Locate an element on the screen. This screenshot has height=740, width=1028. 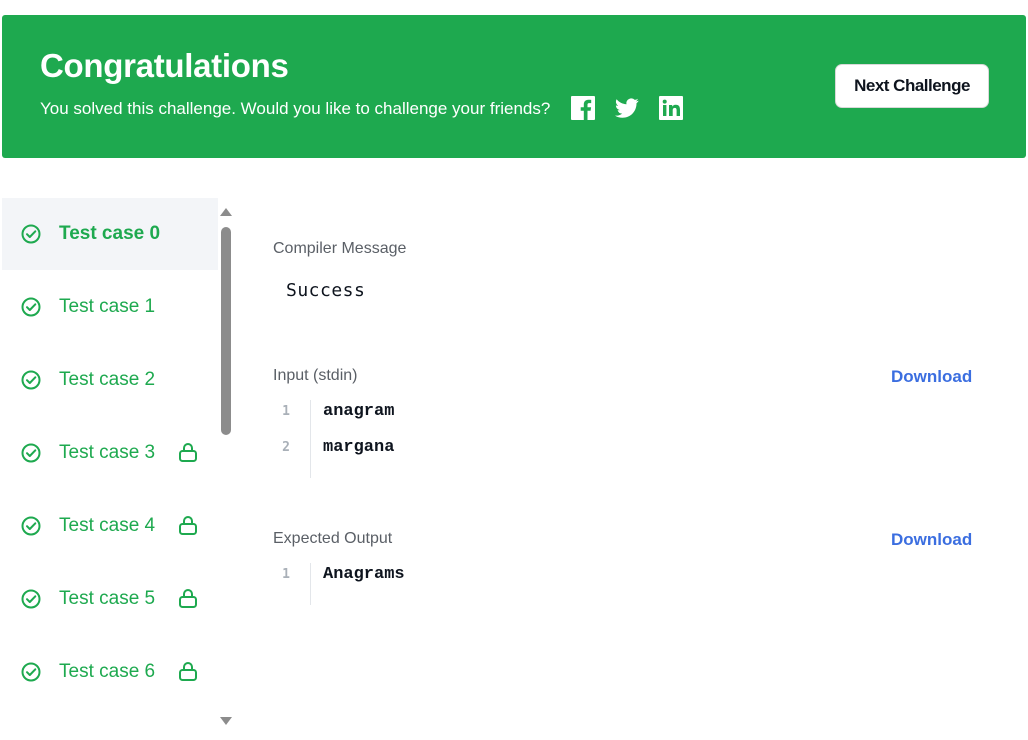
test-case-label: Test case 2 is located at coordinates (107, 379).